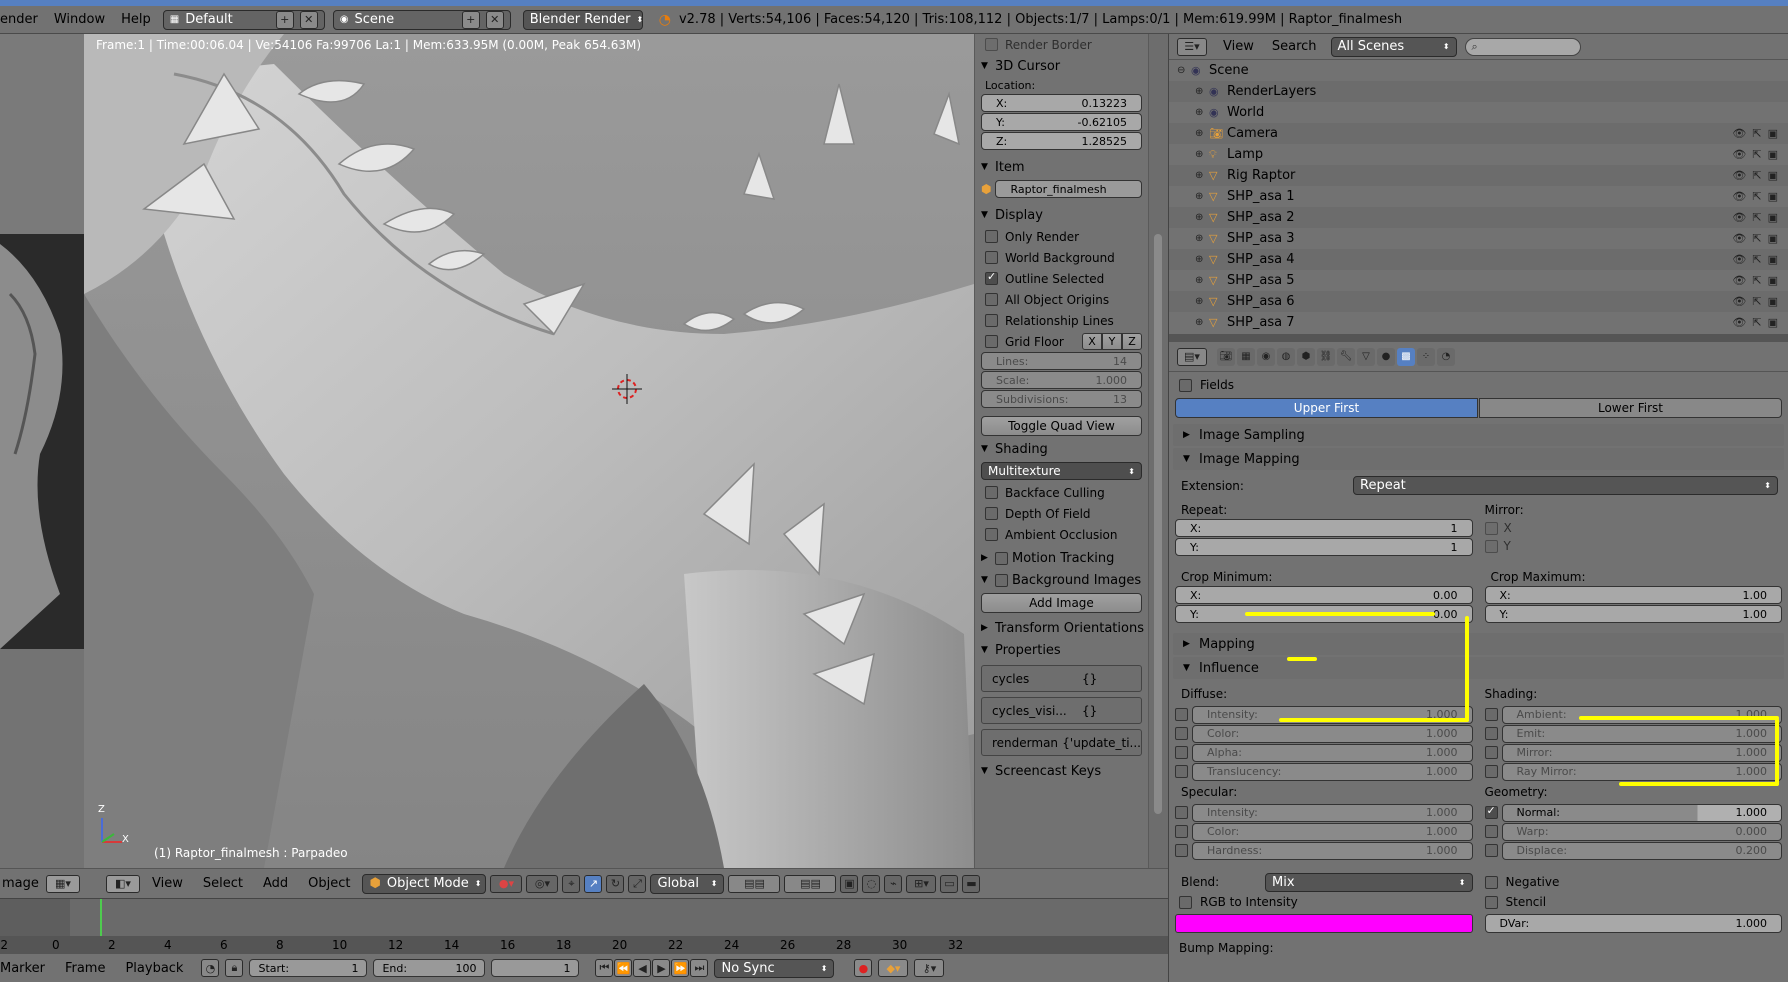 This screenshot has width=1788, height=982. I want to click on motion-tracking-checkbox, so click(1001, 558).